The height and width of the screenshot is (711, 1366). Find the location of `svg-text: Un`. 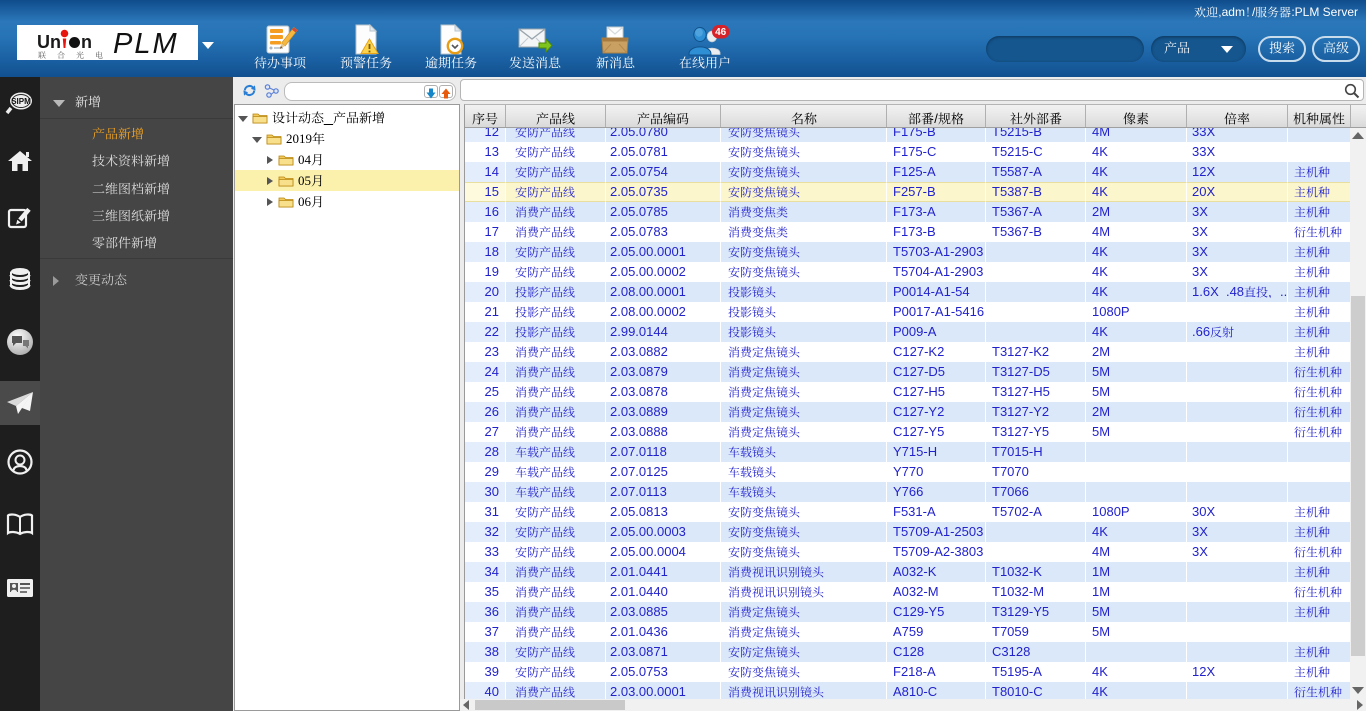

svg-text: Un is located at coordinates (49, 42).